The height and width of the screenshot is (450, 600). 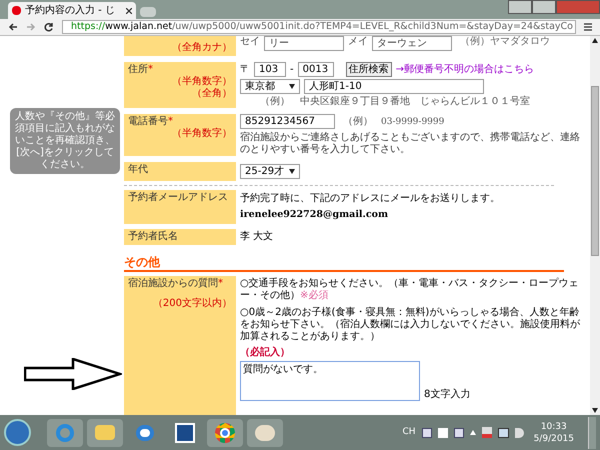 What do you see at coordinates (316, 69) in the screenshot?
I see `zip-field: 0013` at bounding box center [316, 69].